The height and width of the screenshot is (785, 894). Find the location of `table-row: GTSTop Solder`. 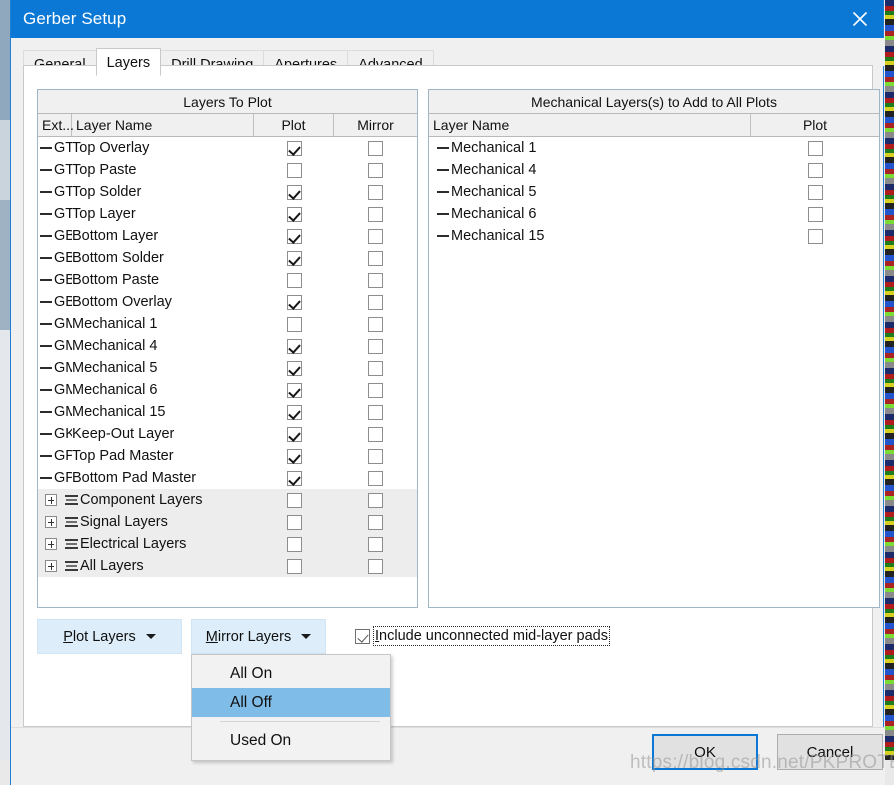

table-row: GTSTop Solder is located at coordinates (227, 192).